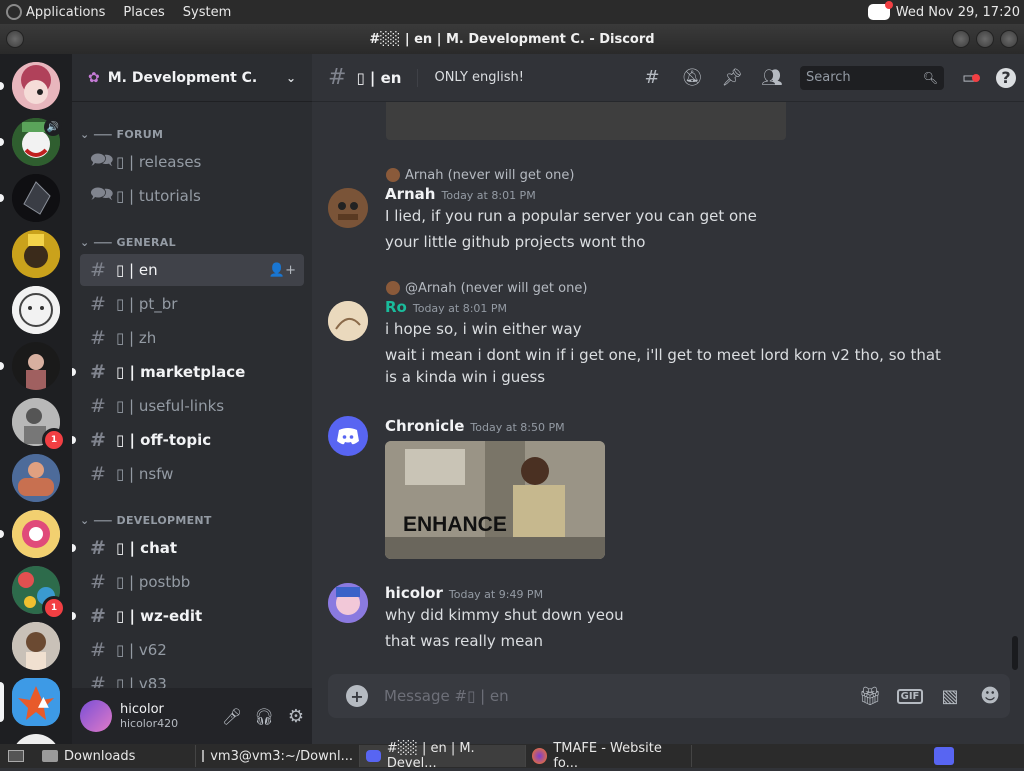 The height and width of the screenshot is (771, 1024). Describe the element at coordinates (870, 696) in the screenshot. I see `gift-icon: 🎁︎` at that location.